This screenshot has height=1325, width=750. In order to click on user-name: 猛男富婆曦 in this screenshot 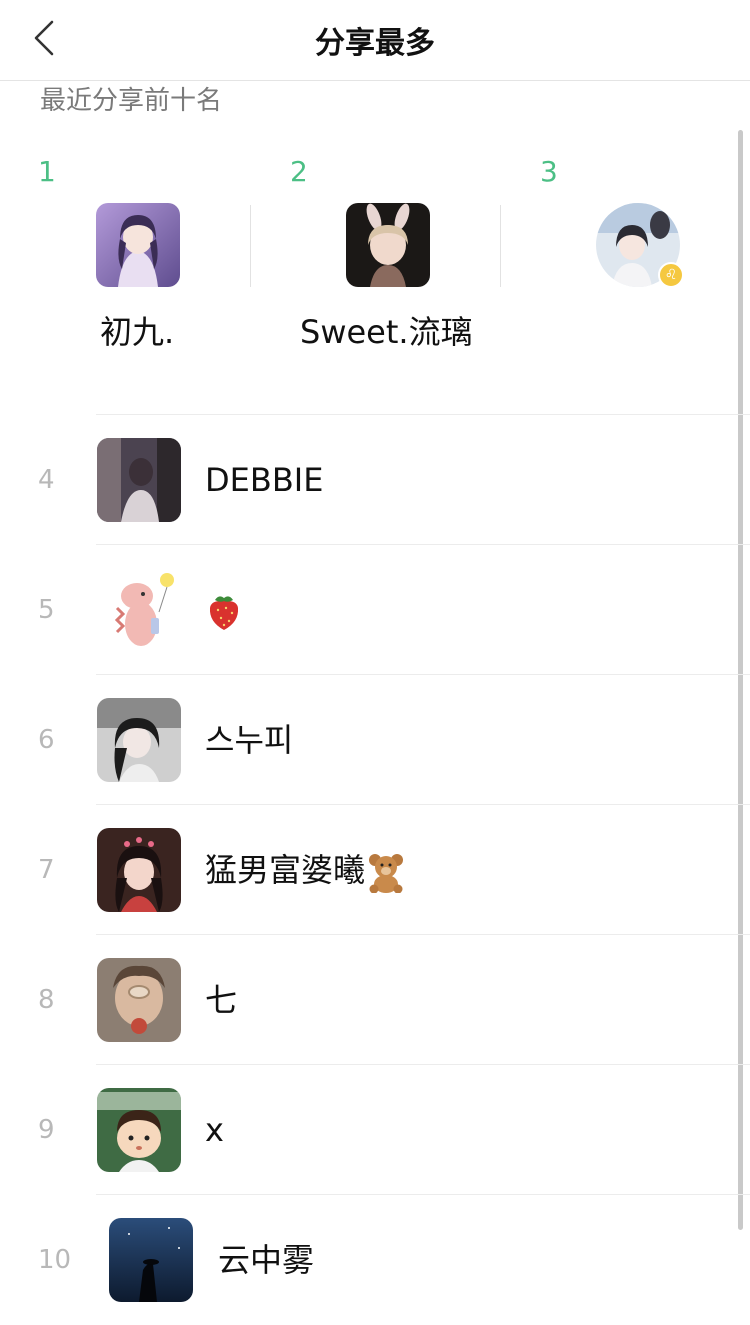, I will do `click(306, 870)`.